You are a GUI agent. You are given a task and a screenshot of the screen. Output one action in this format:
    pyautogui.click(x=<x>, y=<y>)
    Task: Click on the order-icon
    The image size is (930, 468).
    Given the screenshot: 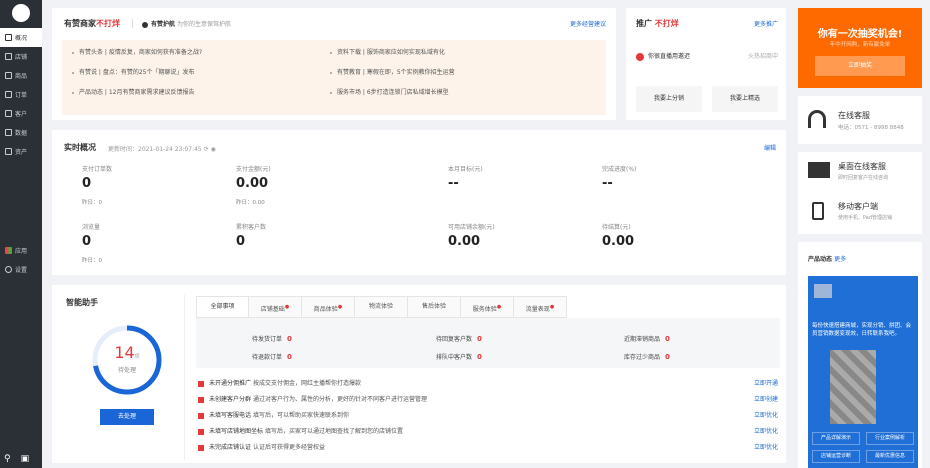 What is the action you would take?
    pyautogui.click(x=8, y=94)
    